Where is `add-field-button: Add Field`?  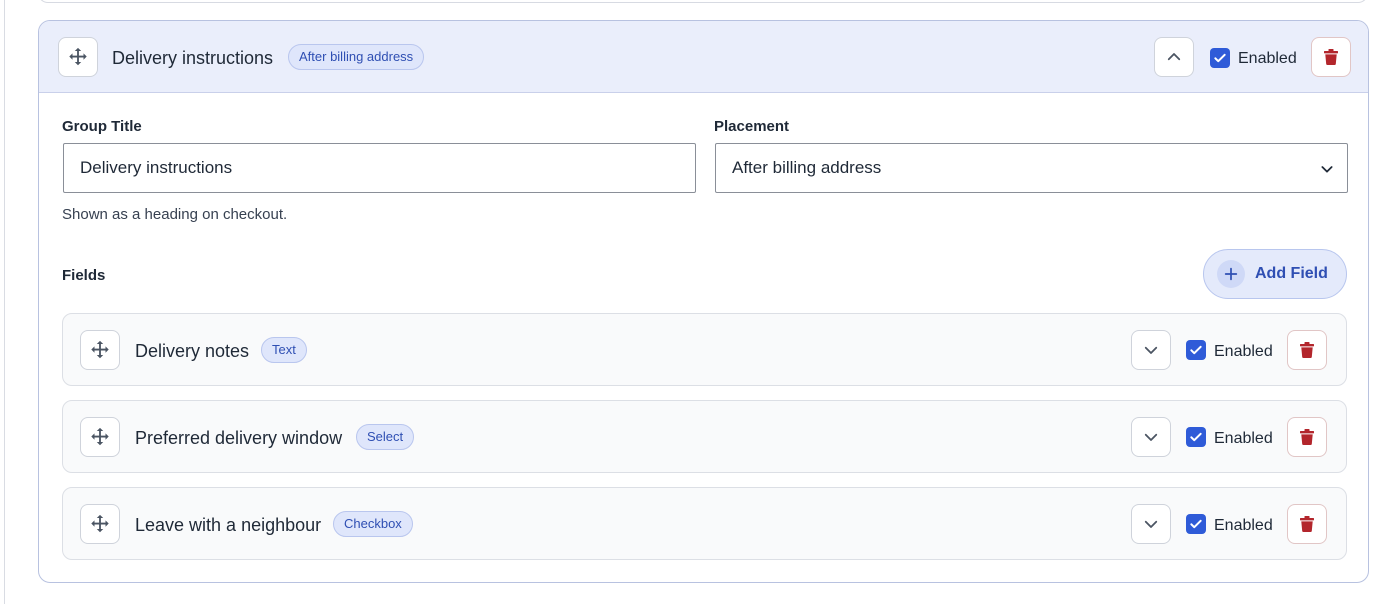 add-field-button: Add Field is located at coordinates (1275, 274).